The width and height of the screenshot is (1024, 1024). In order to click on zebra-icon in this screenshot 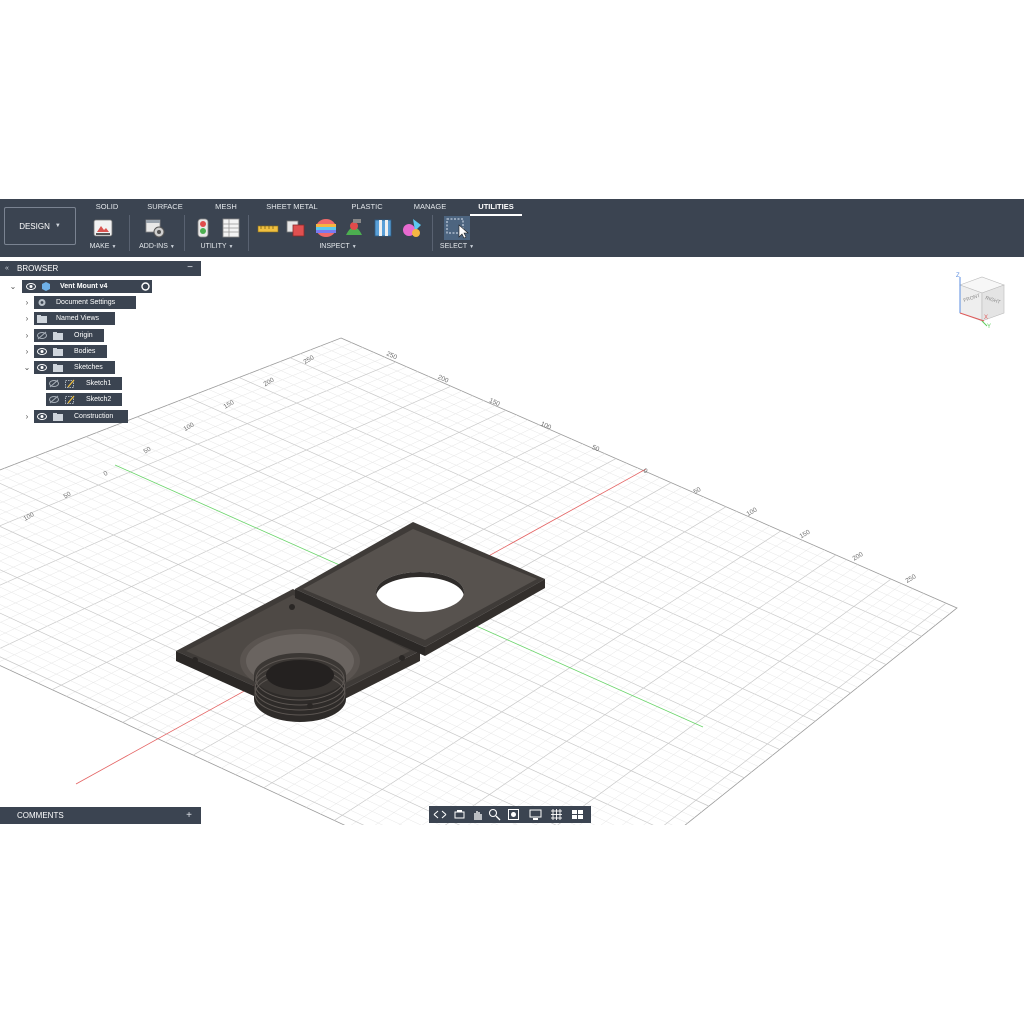, I will do `click(354, 228)`.